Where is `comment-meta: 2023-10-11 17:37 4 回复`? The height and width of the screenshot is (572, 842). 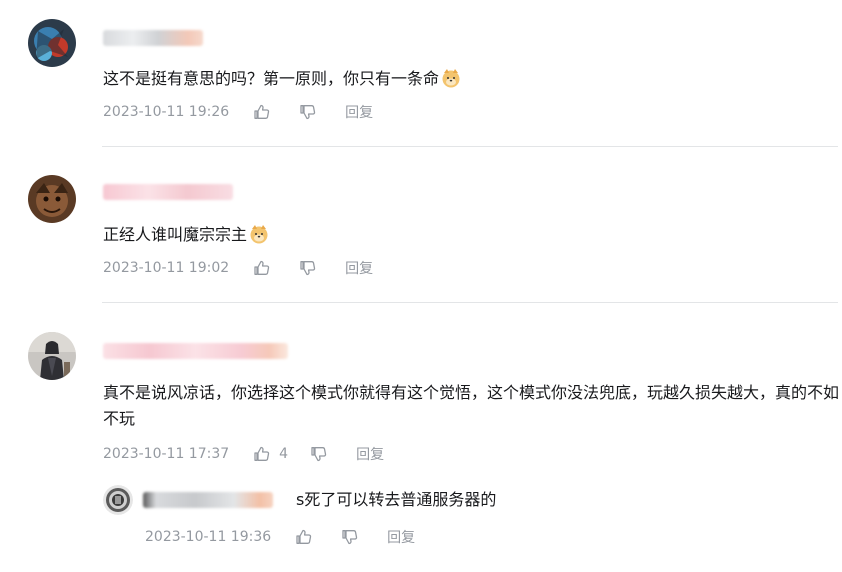
comment-meta: 2023-10-11 17:37 4 回复 is located at coordinates (243, 454).